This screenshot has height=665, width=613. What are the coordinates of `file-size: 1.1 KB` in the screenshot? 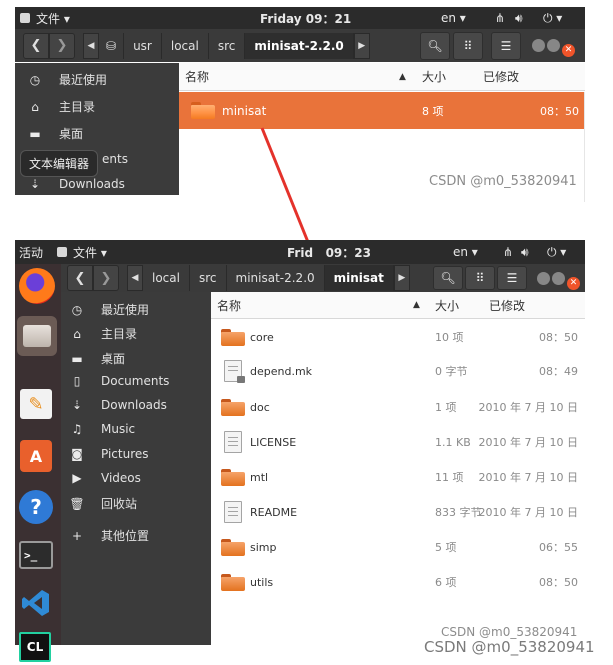 It's located at (453, 442).